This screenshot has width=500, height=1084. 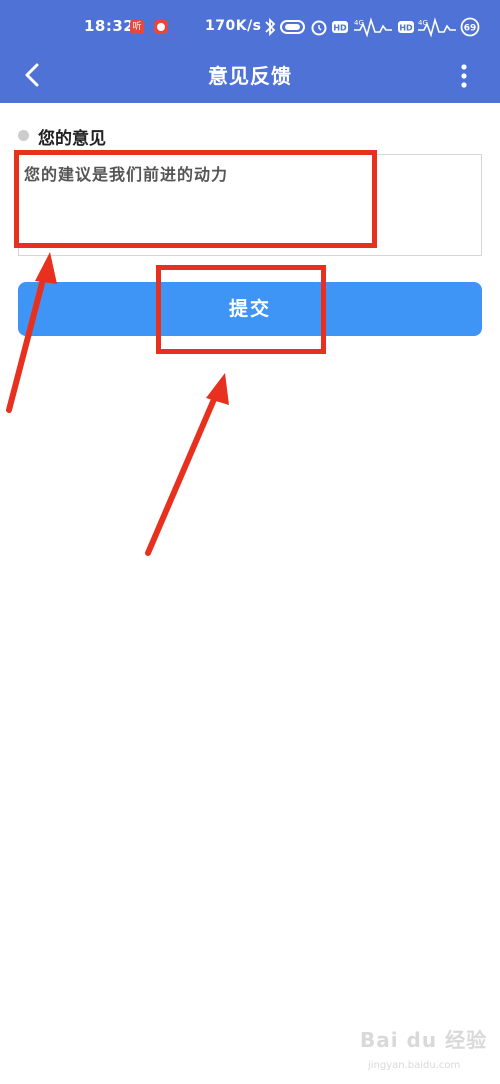 I want to click on page-title: 意见反馈, so click(x=250, y=76).